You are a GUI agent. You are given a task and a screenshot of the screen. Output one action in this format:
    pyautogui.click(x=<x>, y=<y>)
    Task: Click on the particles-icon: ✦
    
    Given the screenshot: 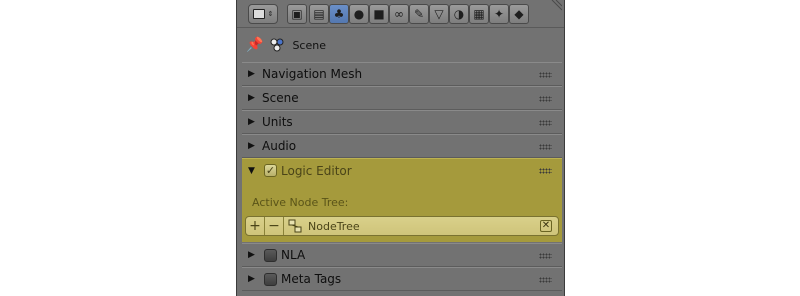 What is the action you would take?
    pyautogui.click(x=499, y=14)
    